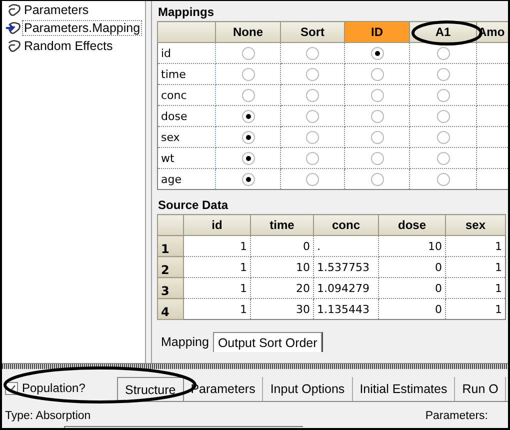 Image resolution: width=510 pixels, height=430 pixels. What do you see at coordinates (150, 389) in the screenshot?
I see `tab: Structure` at bounding box center [150, 389].